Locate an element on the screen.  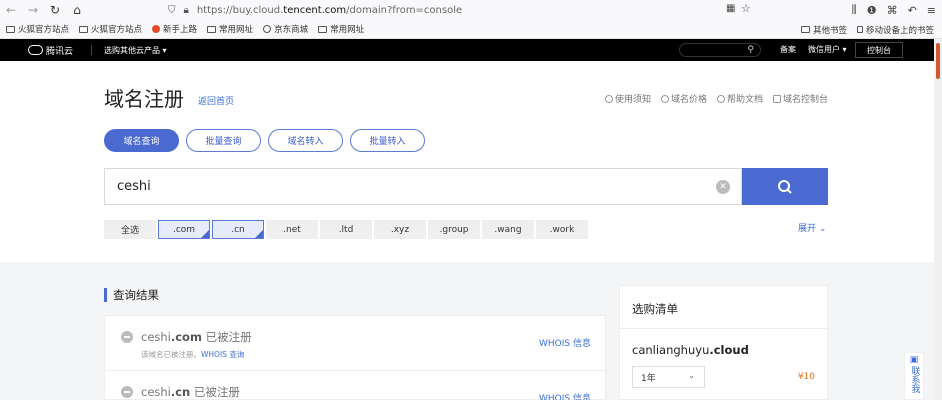
suffix-wang: .wang is located at coordinates (508, 229).